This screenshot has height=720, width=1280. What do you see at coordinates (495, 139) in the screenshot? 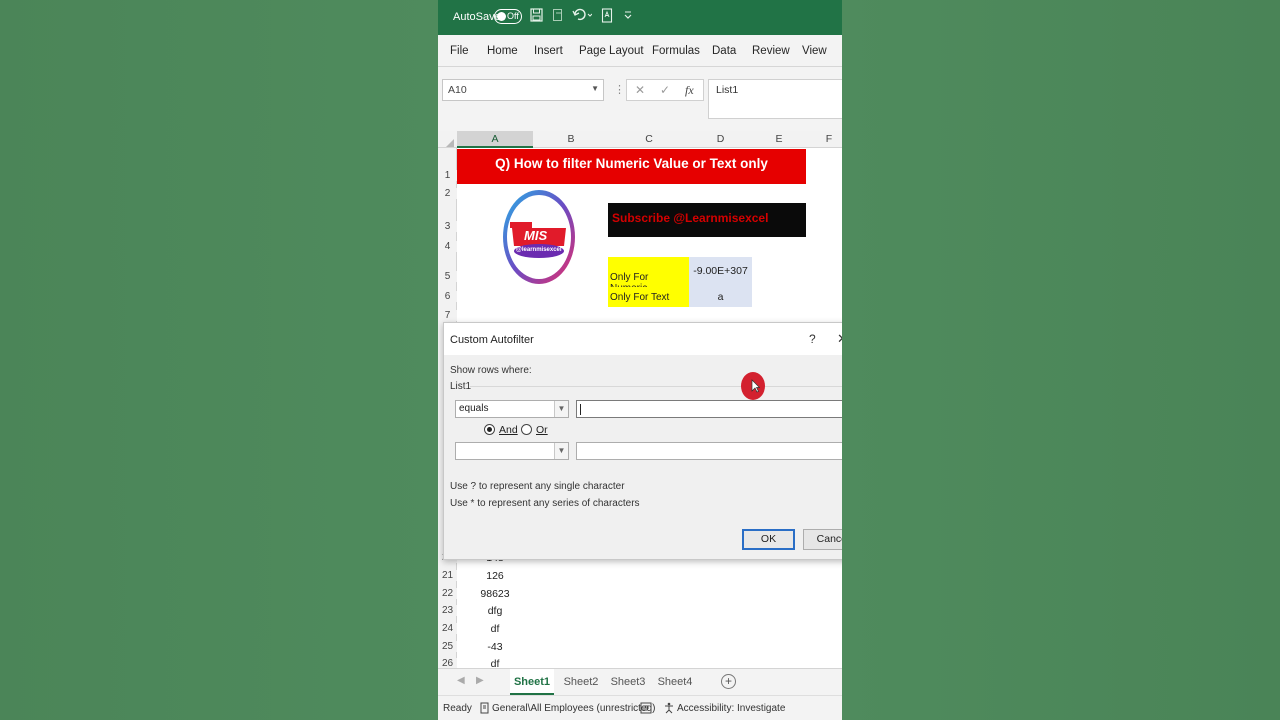
I see `column-header-a: A` at bounding box center [495, 139].